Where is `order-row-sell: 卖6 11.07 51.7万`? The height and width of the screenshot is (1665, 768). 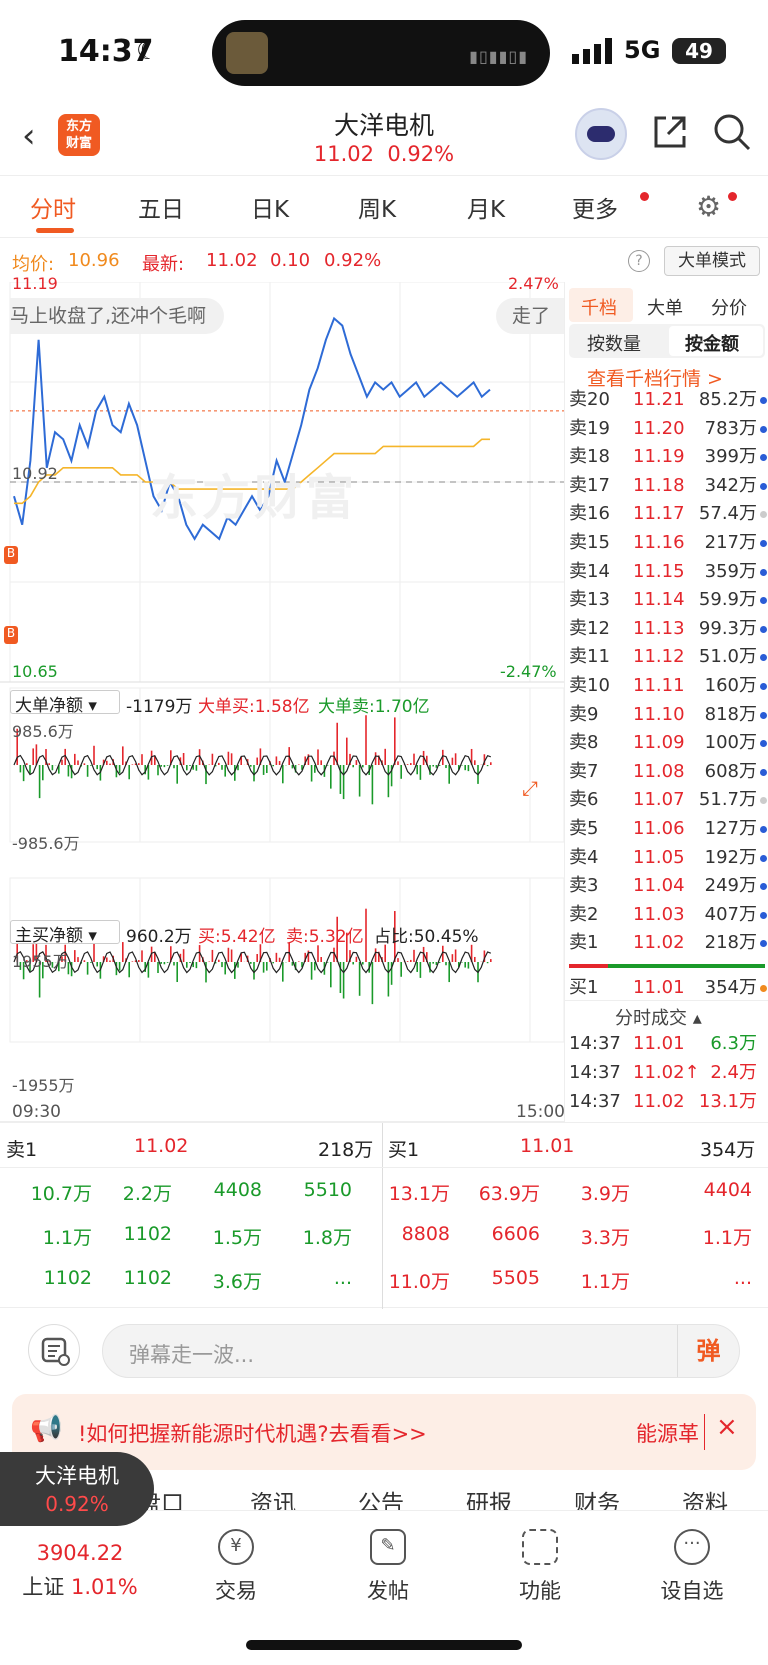 order-row-sell: 卖6 11.07 51.7万 is located at coordinates (666, 800).